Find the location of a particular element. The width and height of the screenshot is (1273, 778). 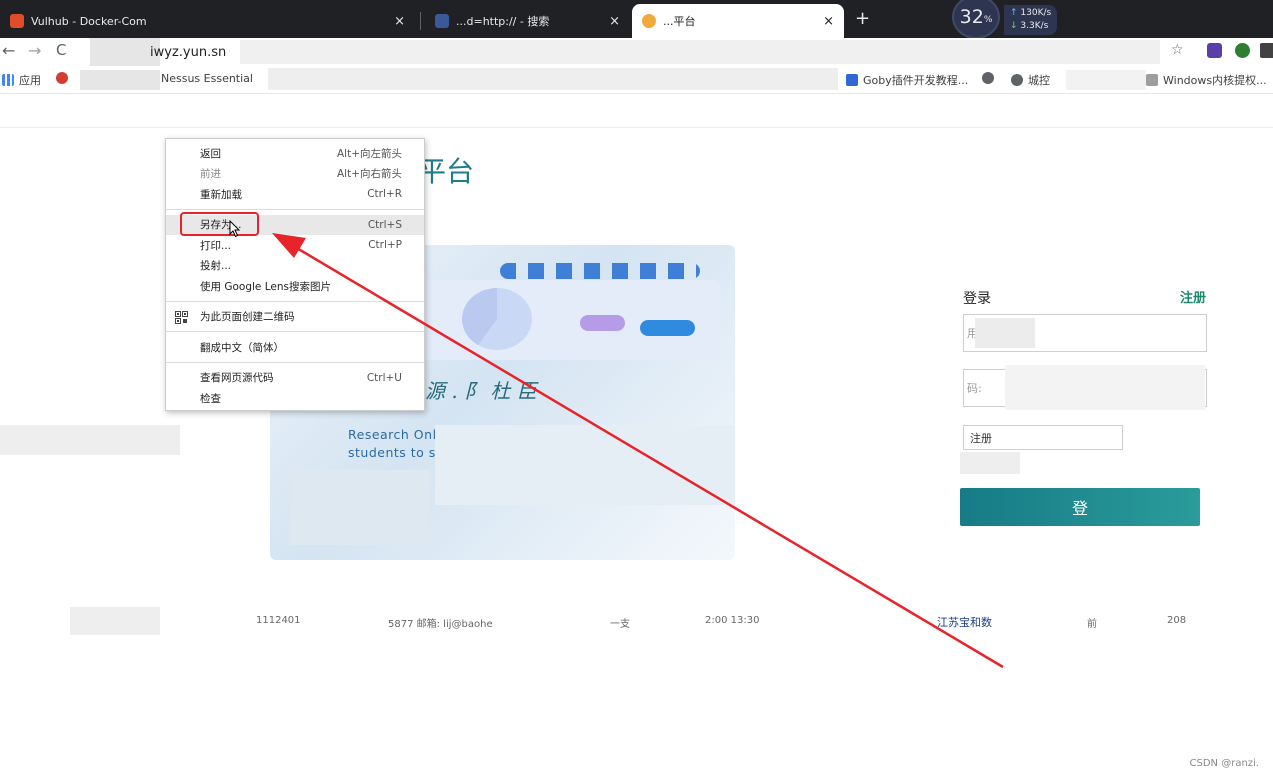

menu-item-label: 为此页面创建二维码 is located at coordinates (247, 317).